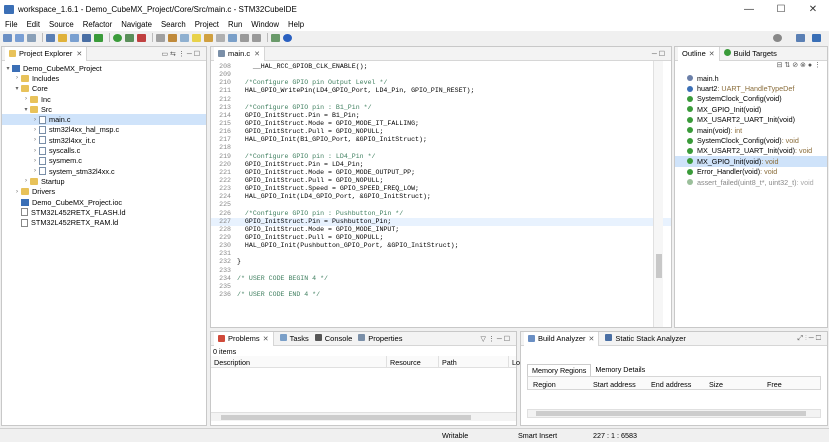 The height and width of the screenshot is (442, 829). Describe the element at coordinates (136, 24) in the screenshot. I see `menu-navigate: Navigate` at that location.